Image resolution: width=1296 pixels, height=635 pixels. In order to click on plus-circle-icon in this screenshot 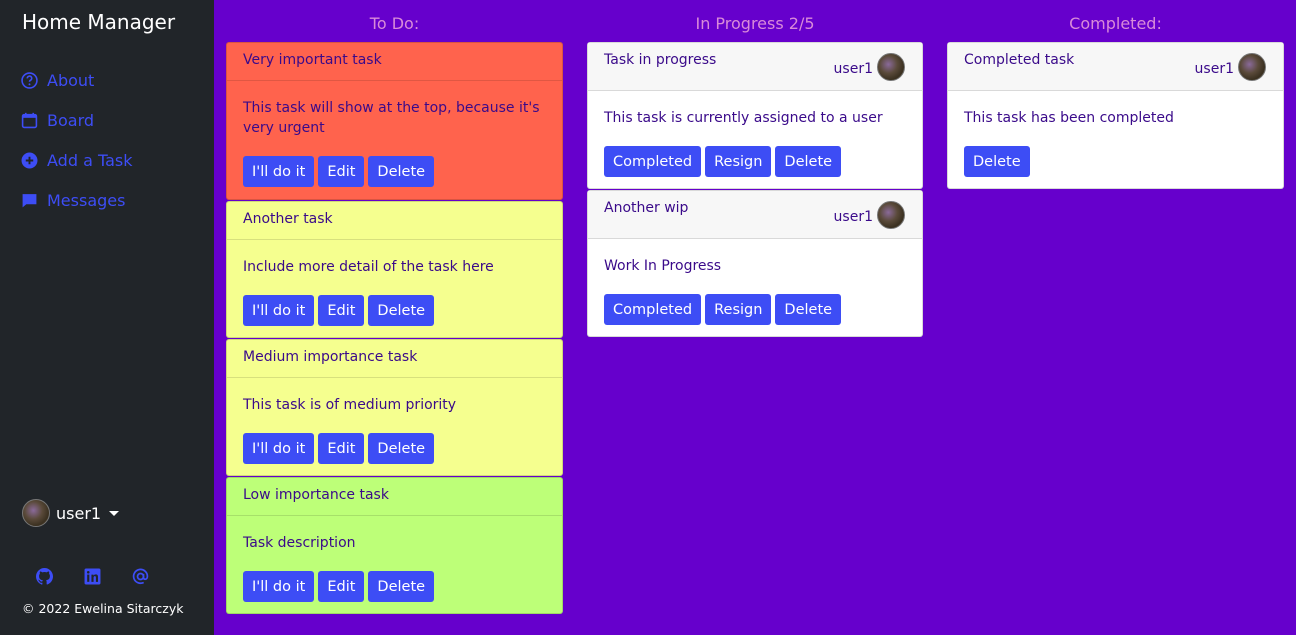, I will do `click(29, 160)`.